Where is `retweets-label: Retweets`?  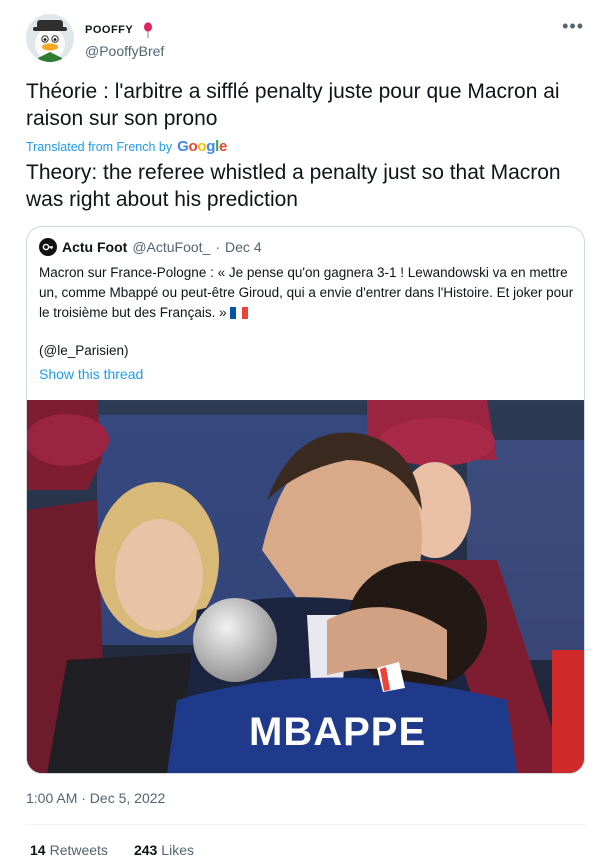 retweets-label: Retweets is located at coordinates (78, 850).